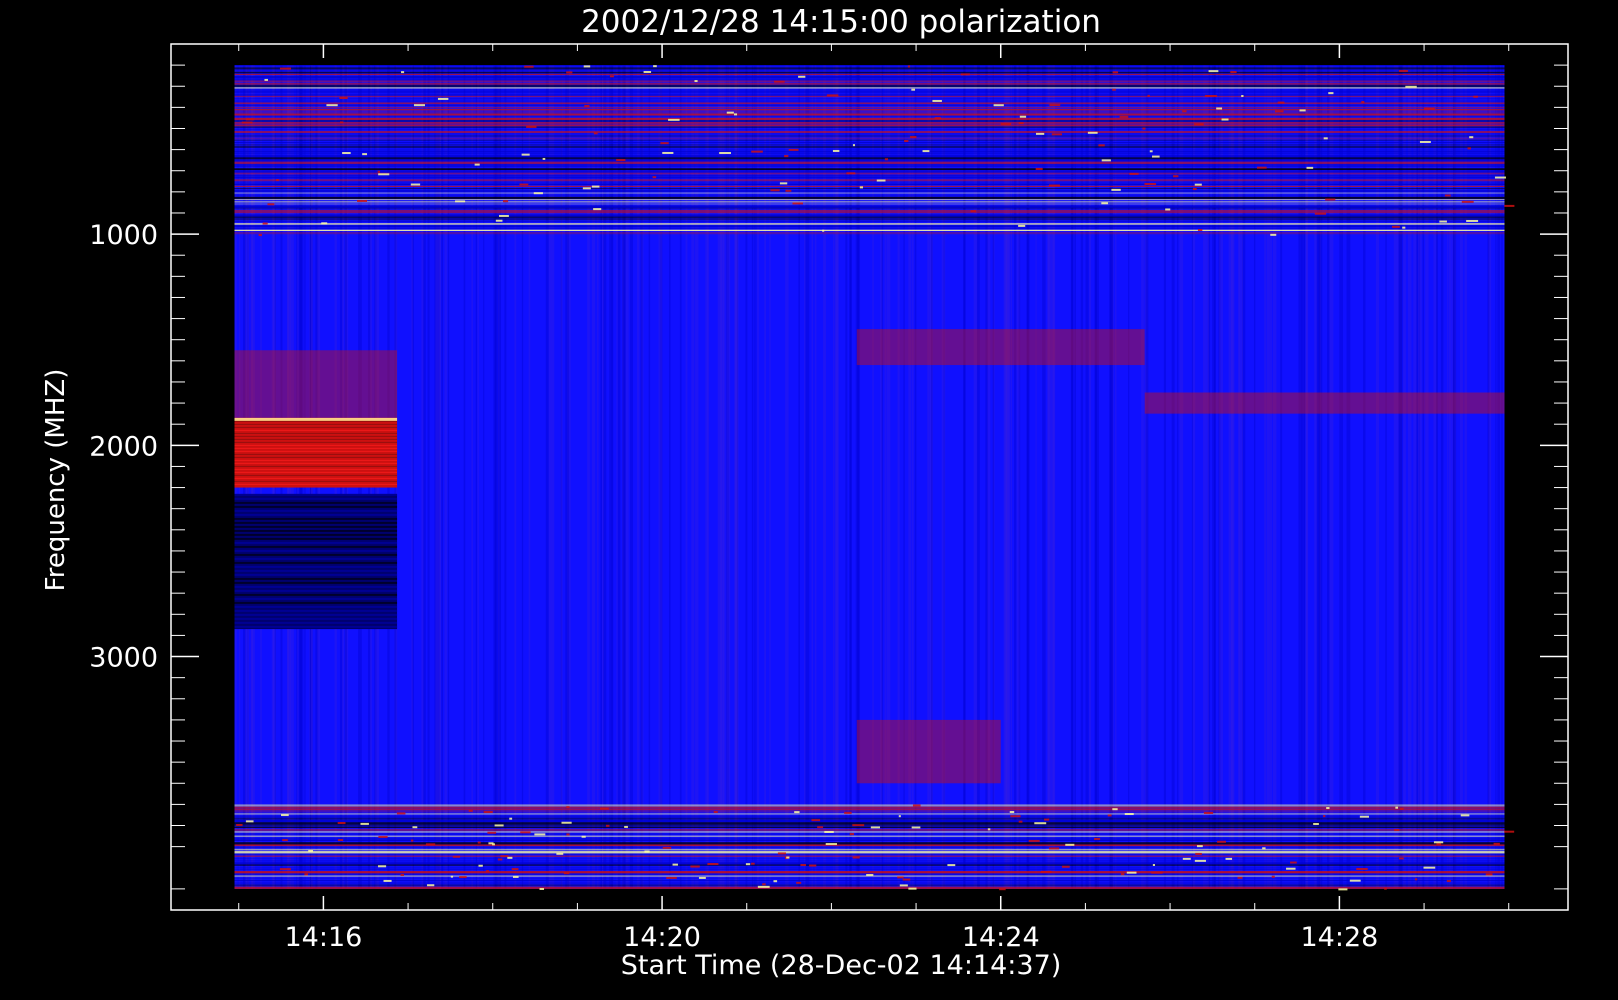 The width and height of the screenshot is (1618, 1000). I want to click on feature-band, so click(1000, 347).